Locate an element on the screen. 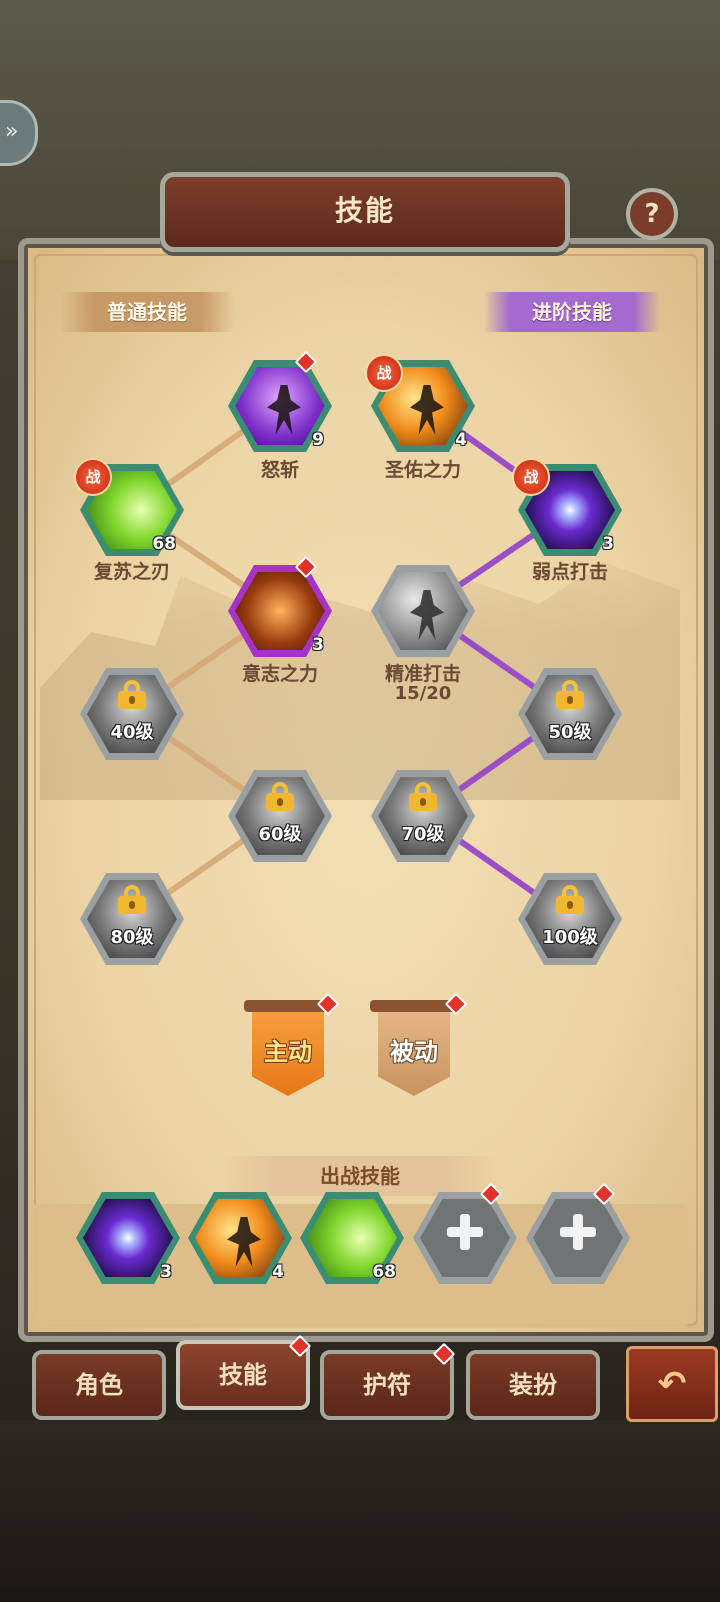 The height and width of the screenshot is (1602, 720). skill-nuzhan: 9 is located at coordinates (280, 401).